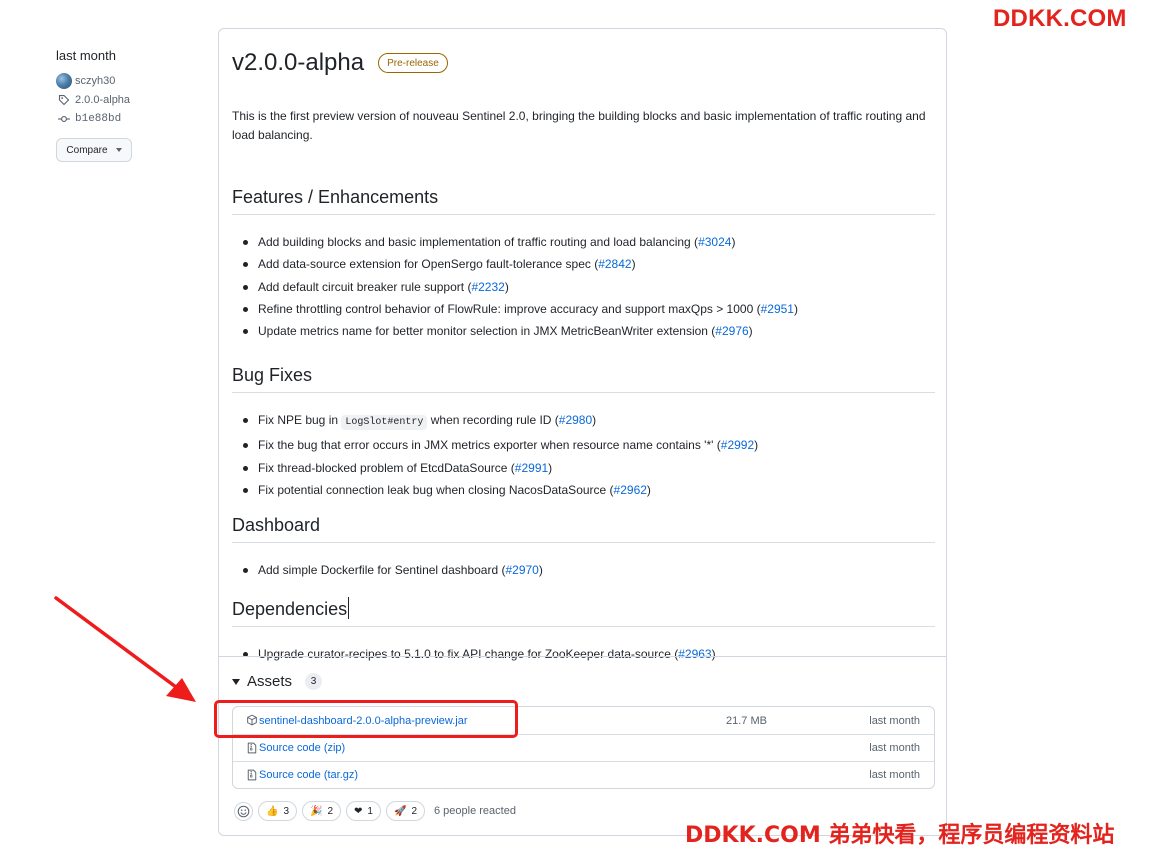 This screenshot has height=845, width=1167. I want to click on tag-icon, so click(64, 100).